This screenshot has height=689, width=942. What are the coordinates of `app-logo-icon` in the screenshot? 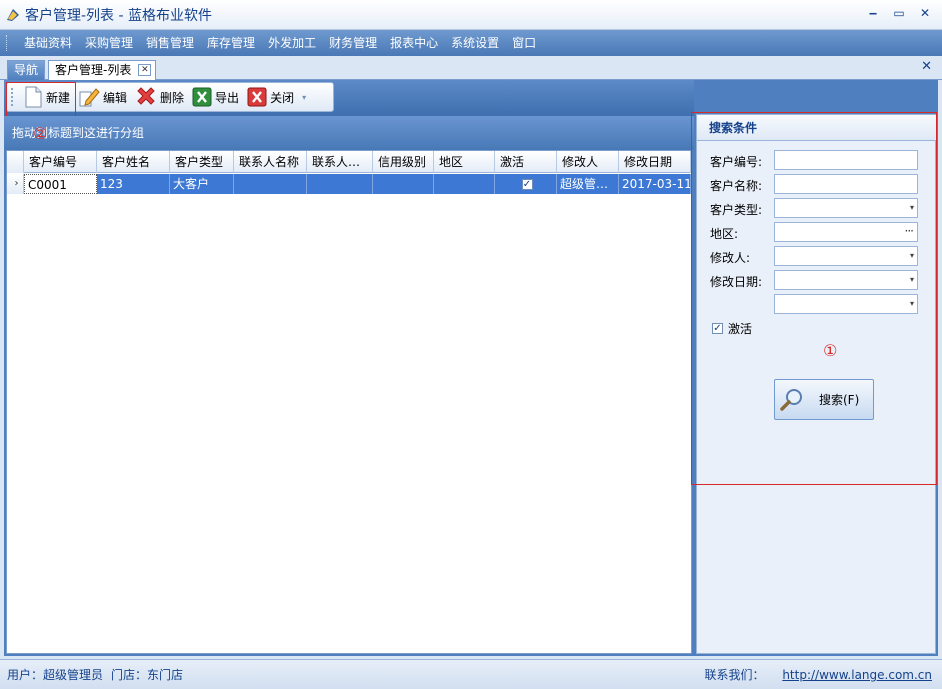 It's located at (13, 14).